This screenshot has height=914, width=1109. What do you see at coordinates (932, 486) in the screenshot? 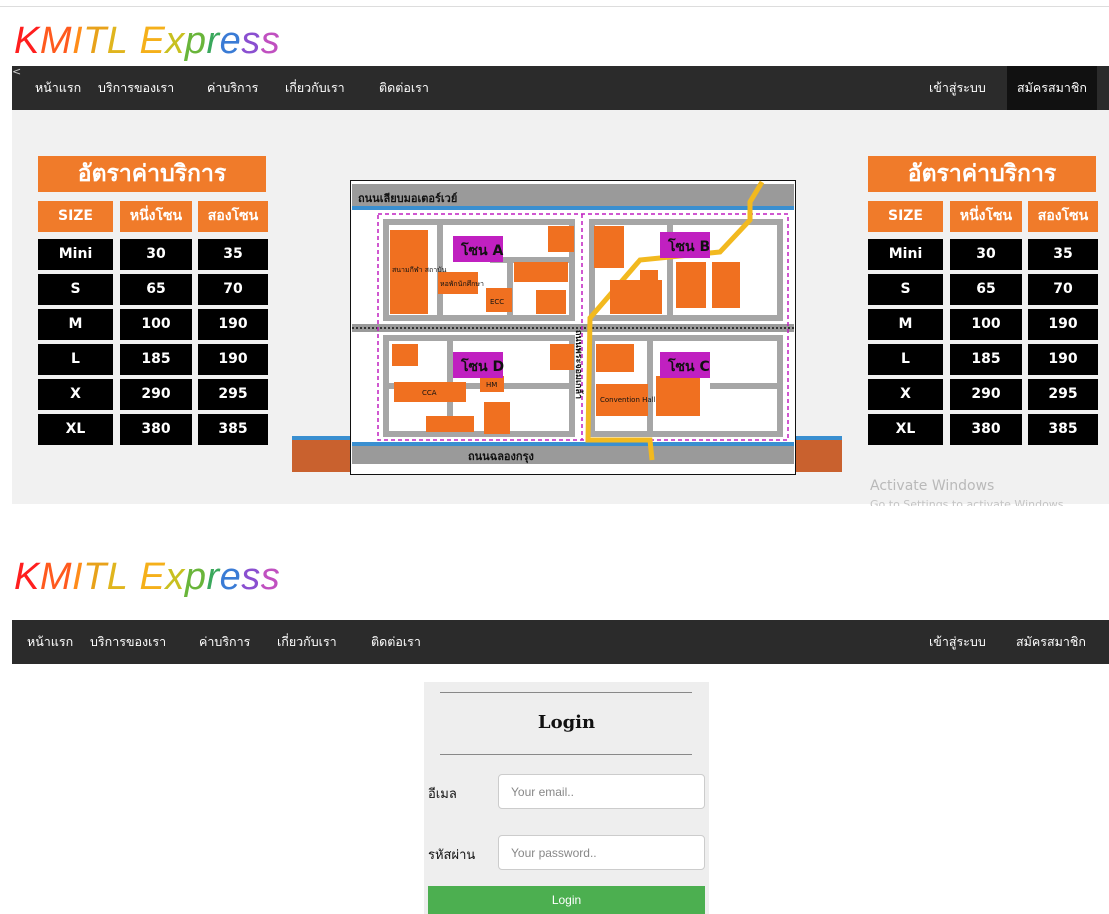
I see `activate-windows-title: Activate Windows` at bounding box center [932, 486].